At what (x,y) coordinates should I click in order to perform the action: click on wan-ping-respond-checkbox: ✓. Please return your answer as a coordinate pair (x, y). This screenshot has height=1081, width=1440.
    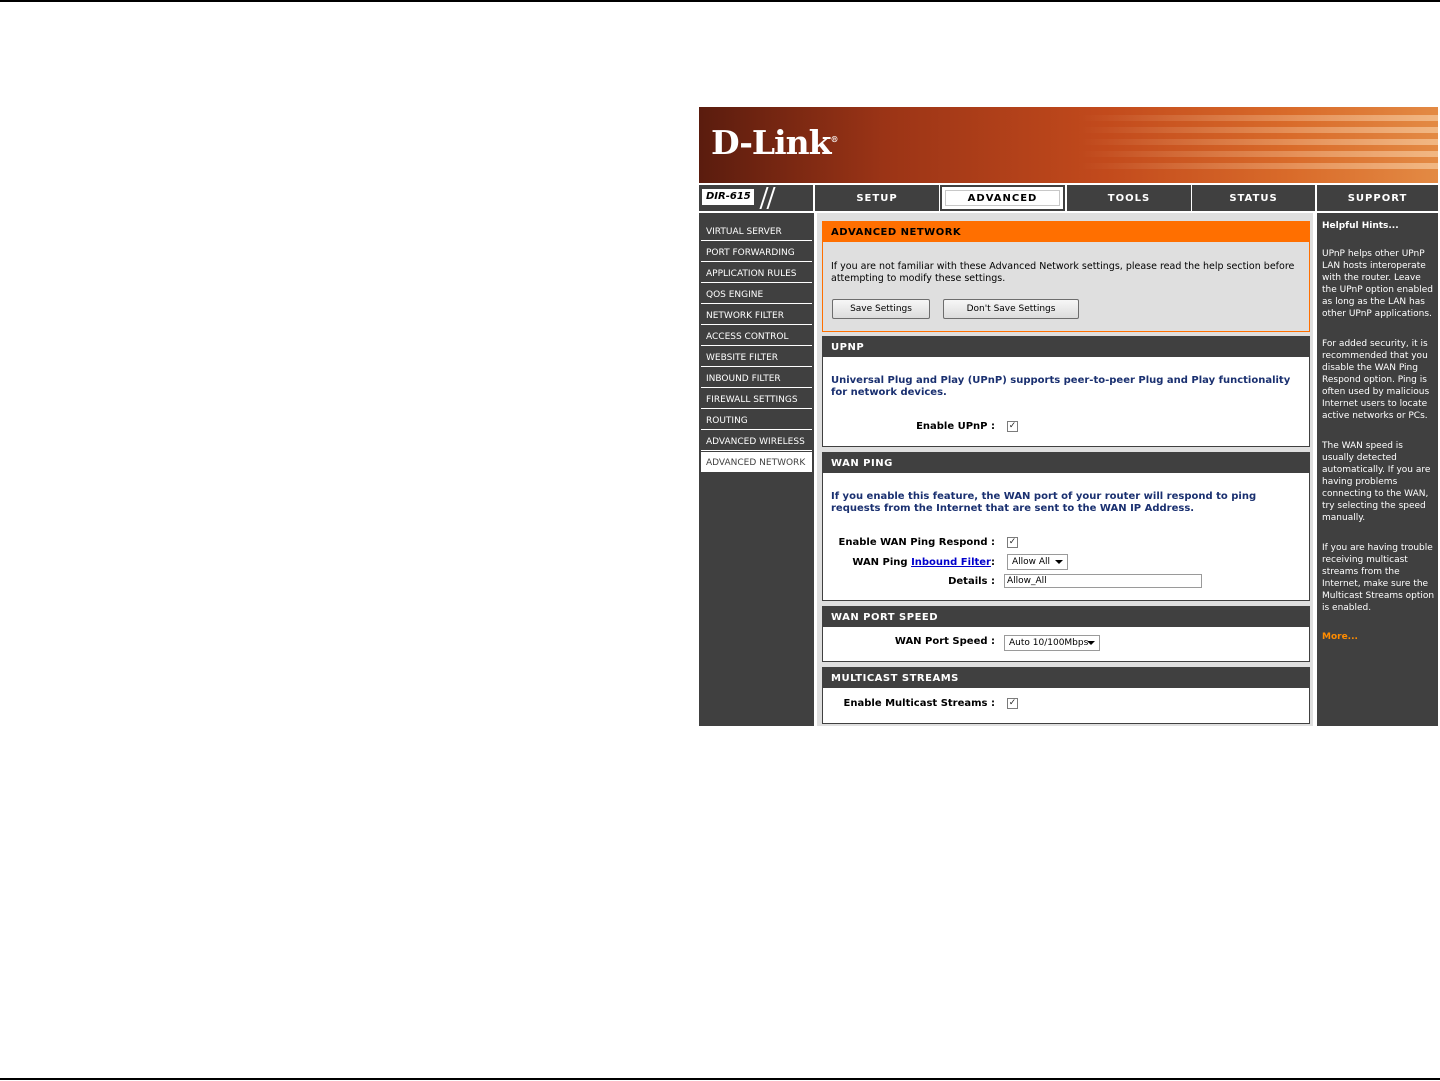
    Looking at the image, I should click on (1012, 542).